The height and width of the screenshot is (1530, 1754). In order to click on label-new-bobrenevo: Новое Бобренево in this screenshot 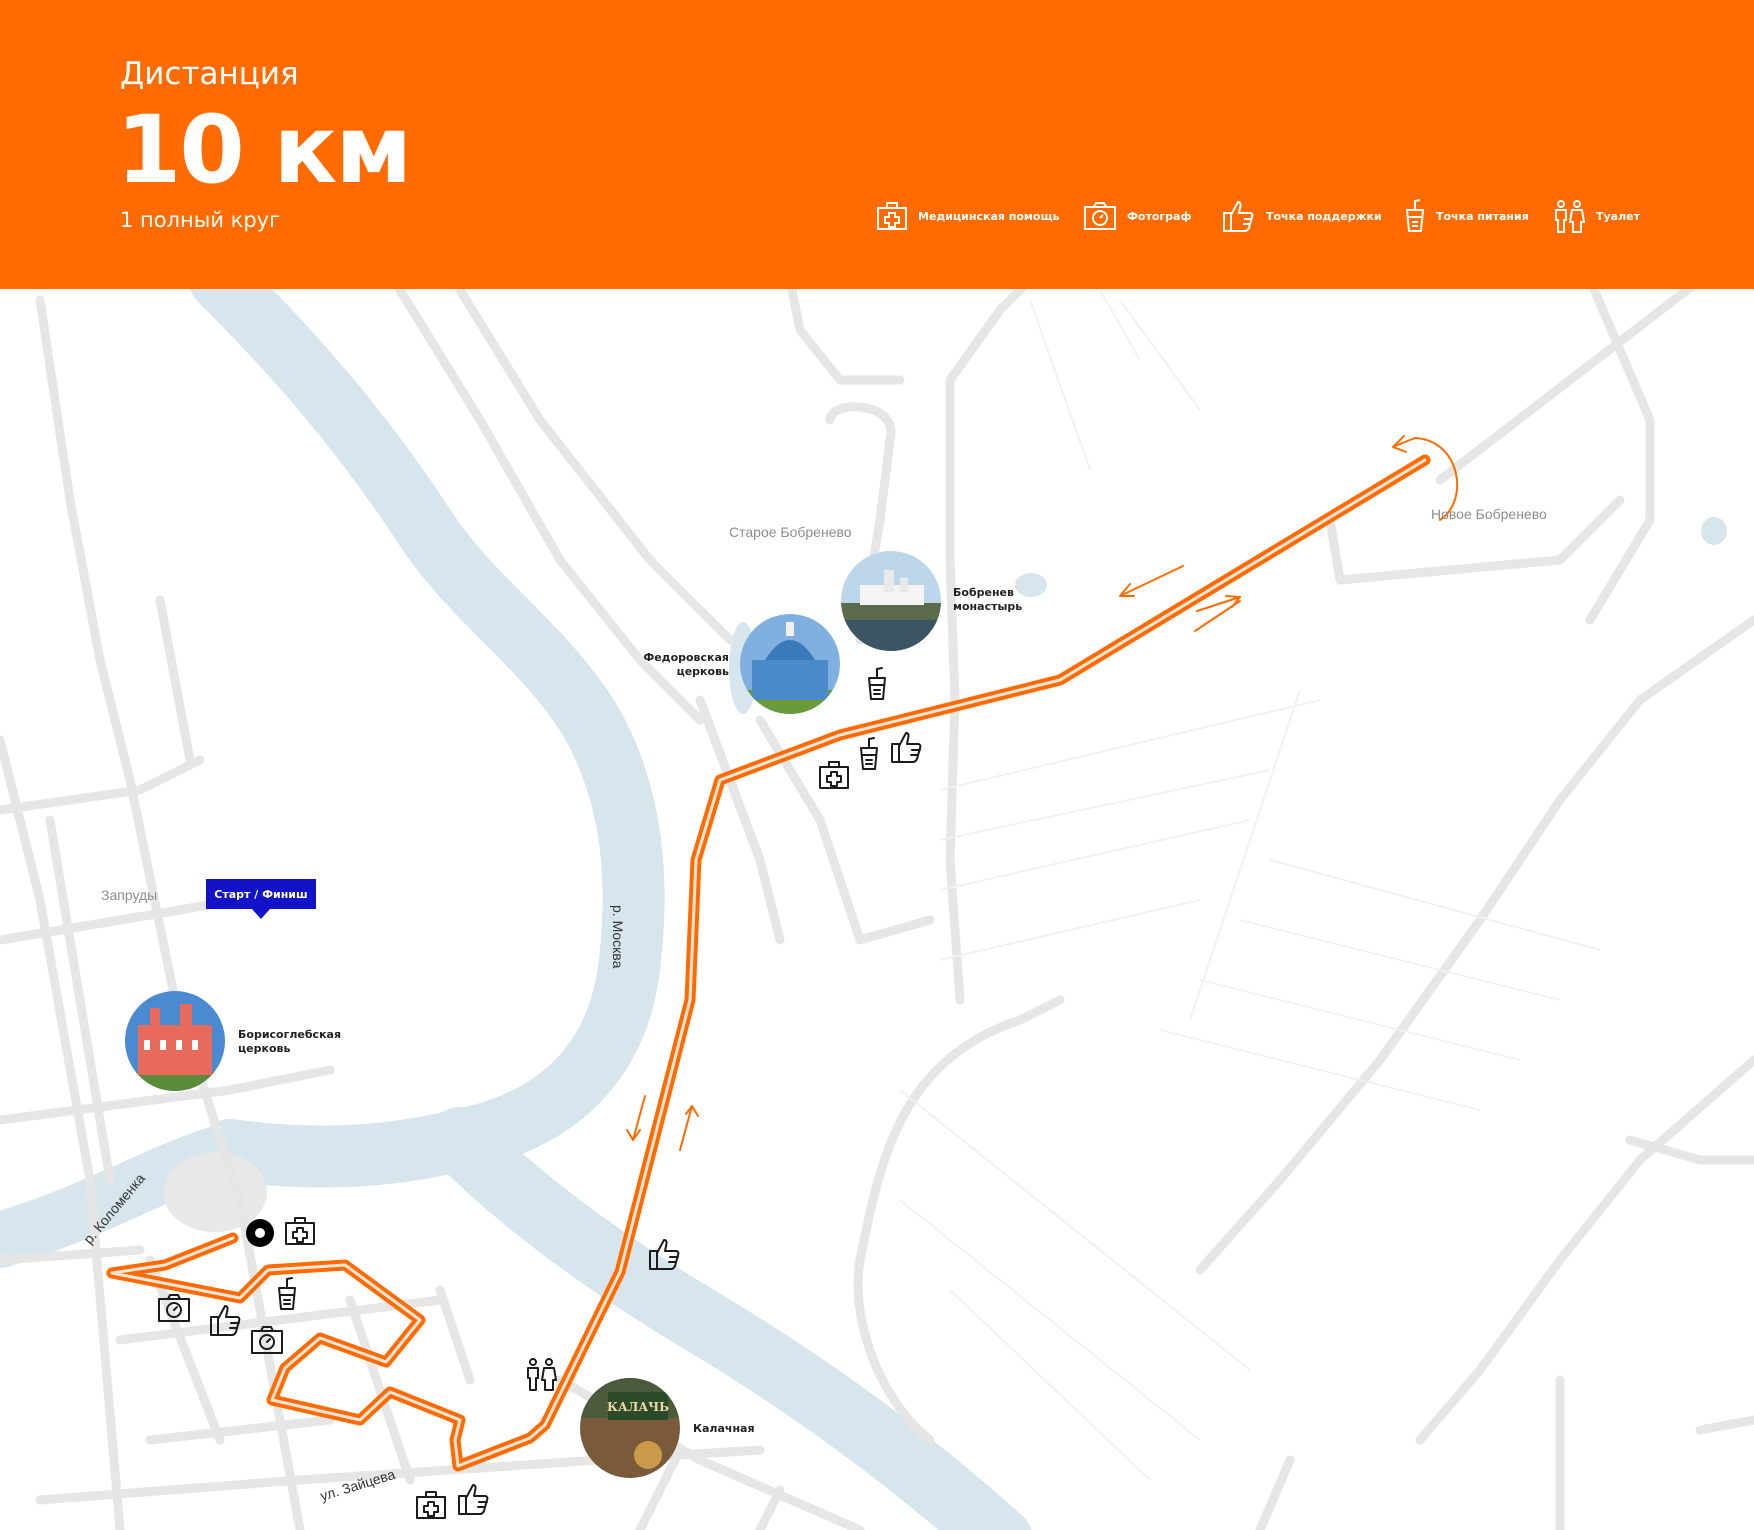, I will do `click(1489, 514)`.